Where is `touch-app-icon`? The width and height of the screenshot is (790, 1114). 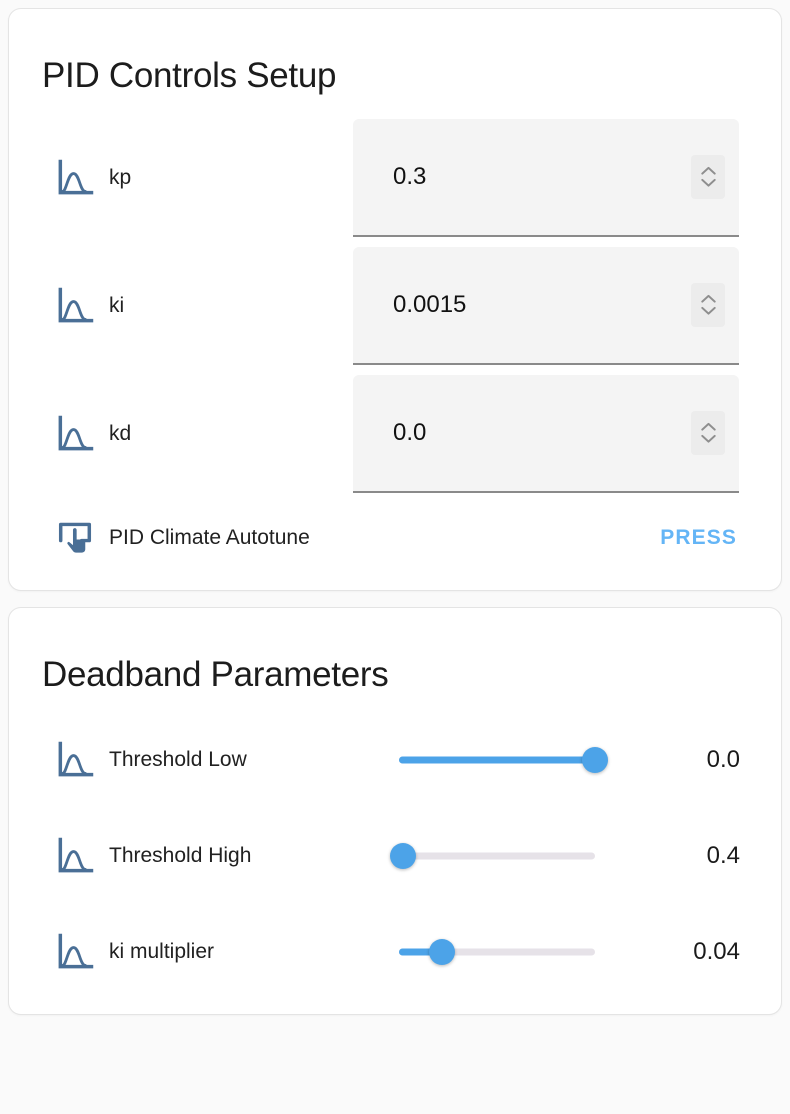 touch-app-icon is located at coordinates (81, 538).